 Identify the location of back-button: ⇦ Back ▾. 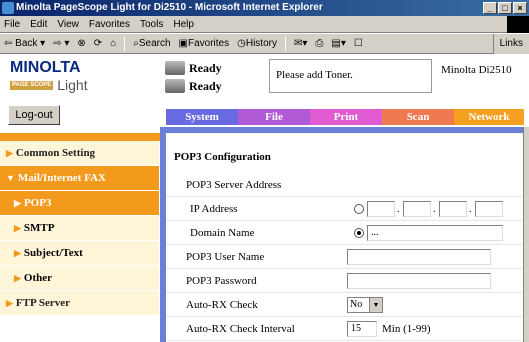
(24, 44).